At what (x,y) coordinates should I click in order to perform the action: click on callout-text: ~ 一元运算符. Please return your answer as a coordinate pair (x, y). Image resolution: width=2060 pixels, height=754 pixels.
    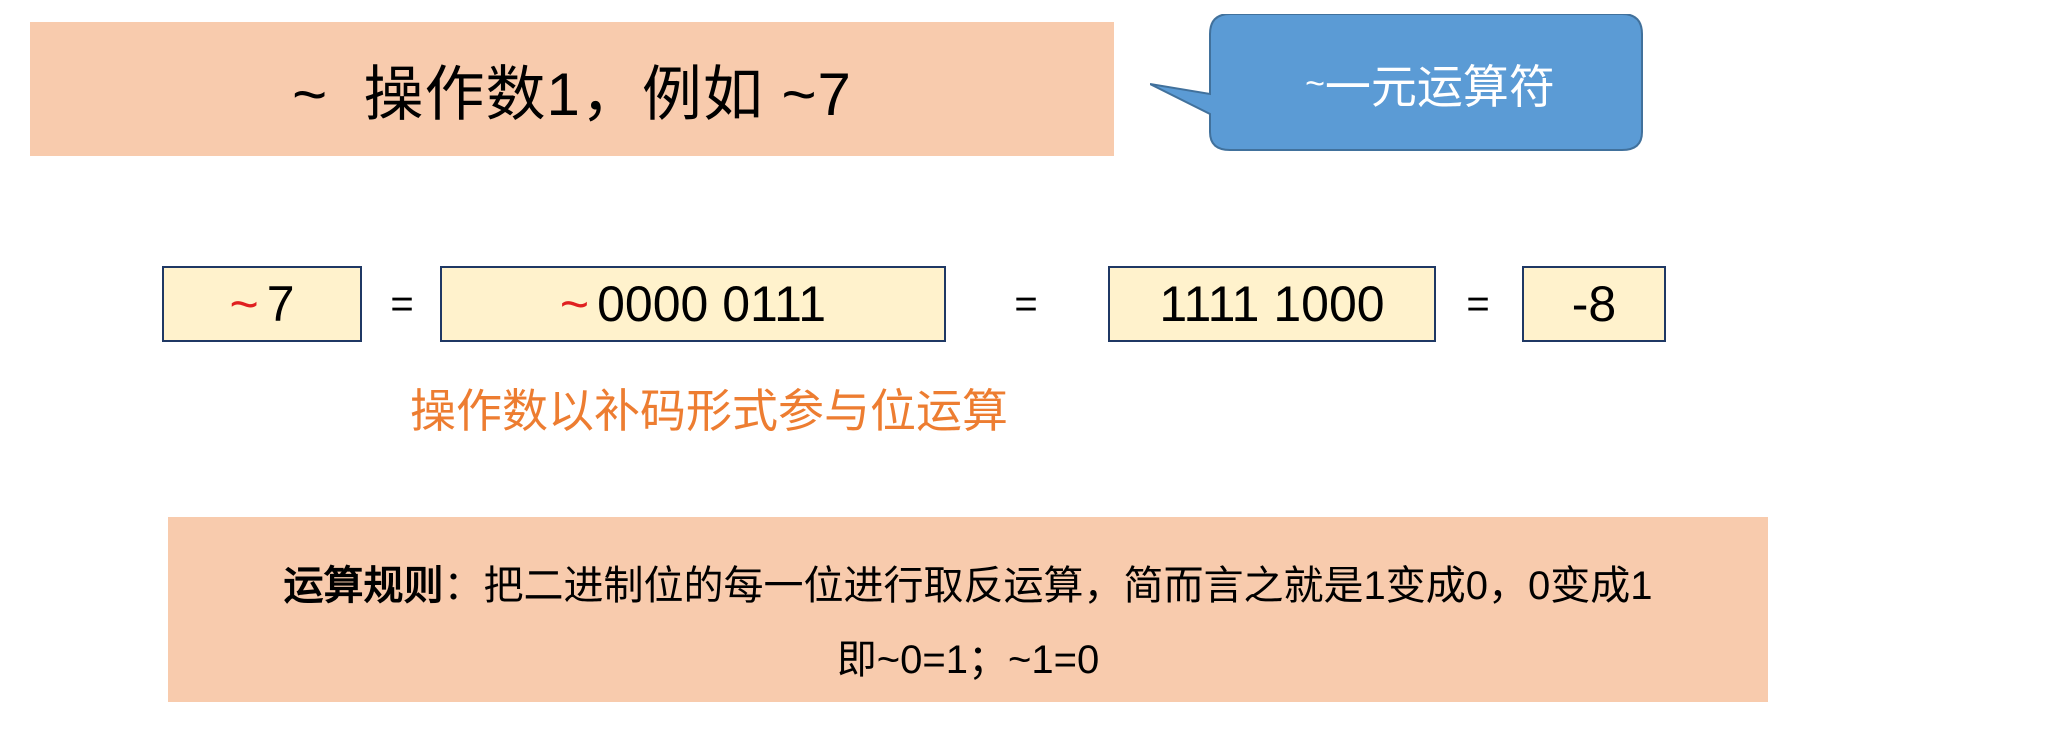
    Looking at the image, I should click on (1430, 84).